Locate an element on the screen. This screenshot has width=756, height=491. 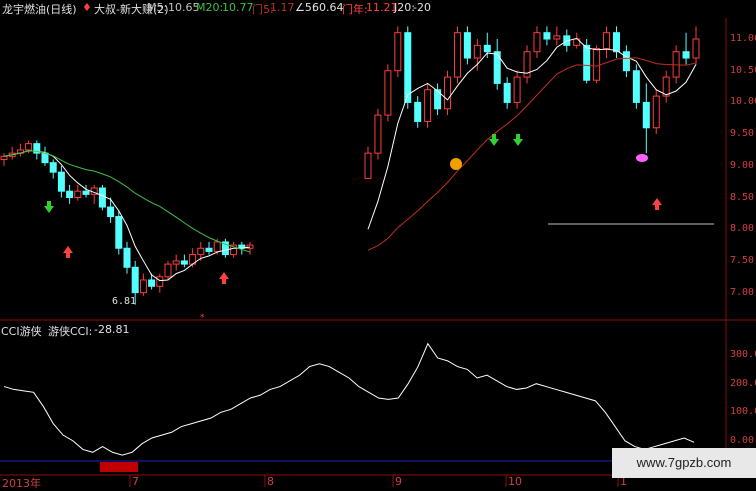
time-label-sep: 9 is located at coordinates (398, 481).